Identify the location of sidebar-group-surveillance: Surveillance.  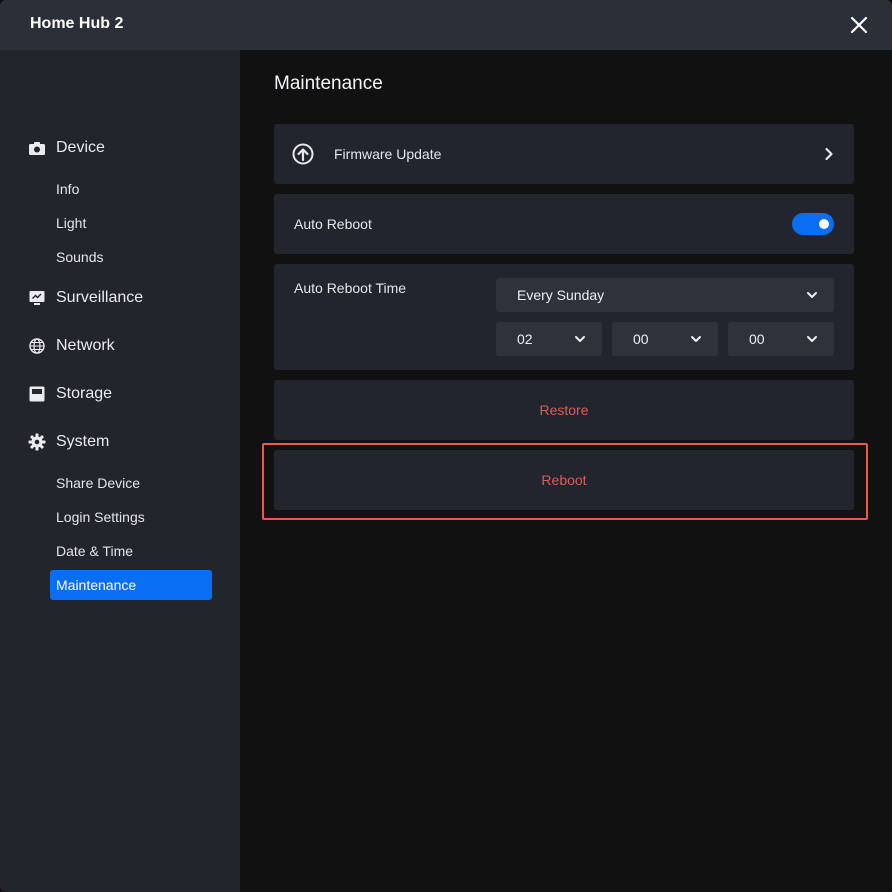
(85, 298).